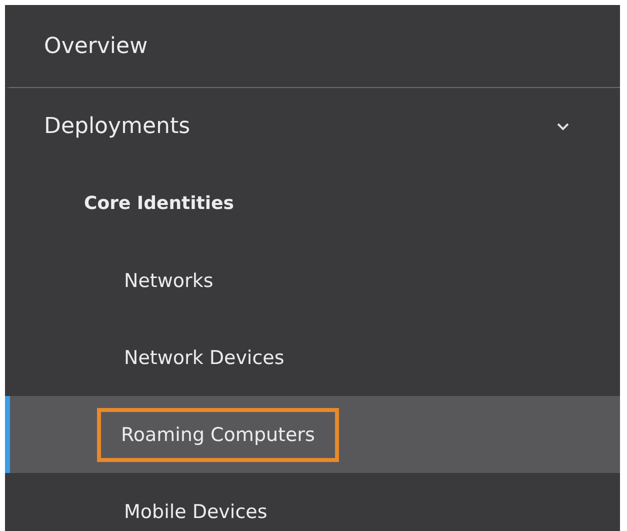 Image resolution: width=627 pixels, height=531 pixels. I want to click on nav-item: Network Devices, so click(204, 357).